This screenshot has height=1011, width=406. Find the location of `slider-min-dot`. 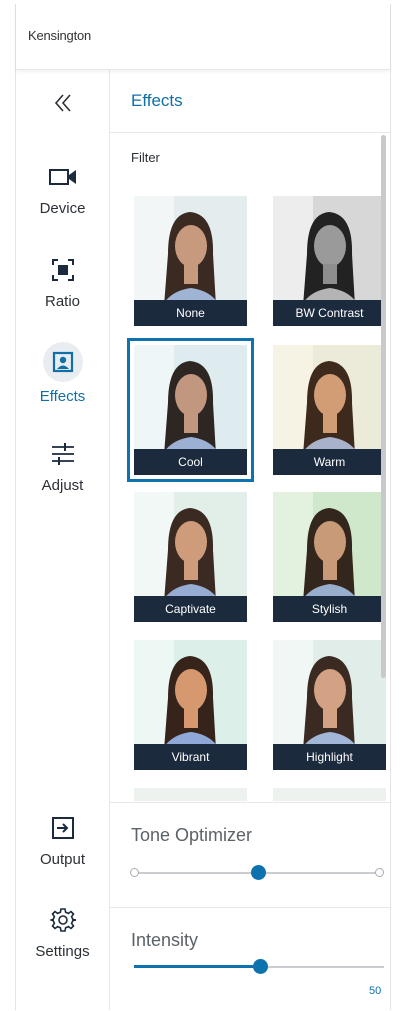

slider-min-dot is located at coordinates (134, 872).